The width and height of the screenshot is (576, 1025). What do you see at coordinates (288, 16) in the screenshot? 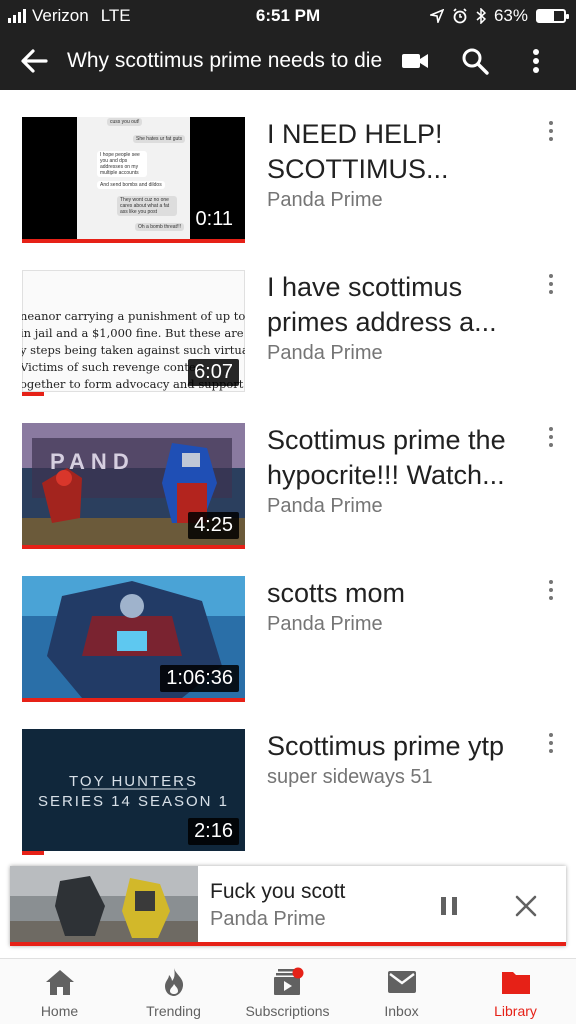
I see `status-bar: Verizon LTE 6:51 PM 63%` at bounding box center [288, 16].